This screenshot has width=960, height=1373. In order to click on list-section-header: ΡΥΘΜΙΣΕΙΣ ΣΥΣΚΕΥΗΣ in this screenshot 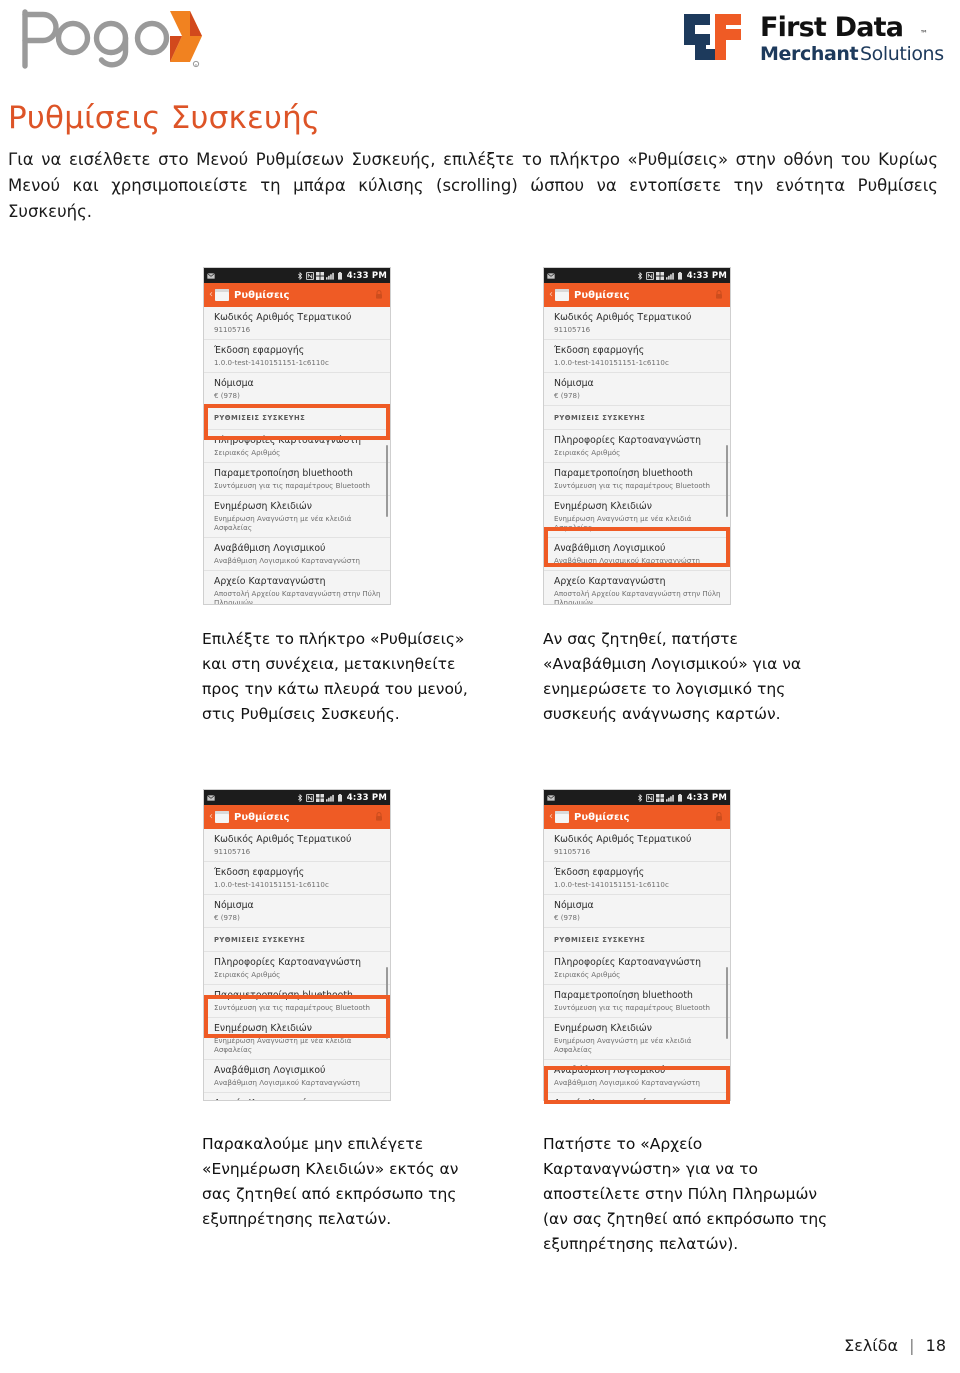, I will do `click(297, 418)`.